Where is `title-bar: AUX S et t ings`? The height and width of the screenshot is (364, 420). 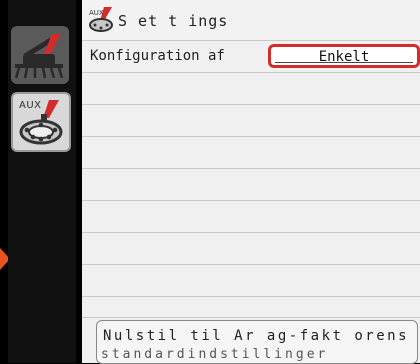 title-bar: AUX S et t ings is located at coordinates (251, 20).